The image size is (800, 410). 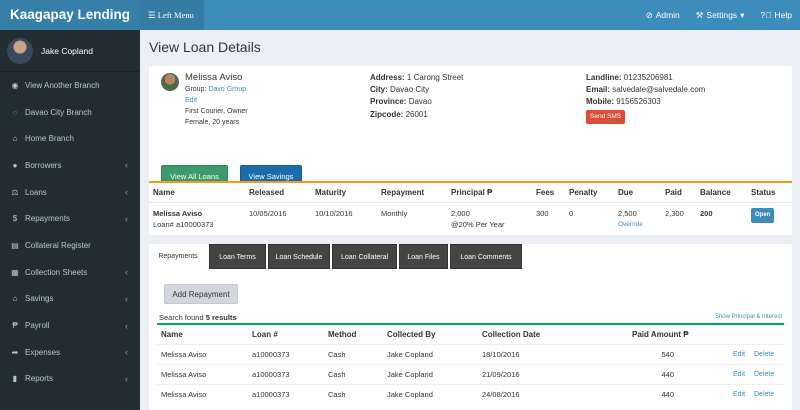 I want to click on mobile-label: Mobile:, so click(x=600, y=102).